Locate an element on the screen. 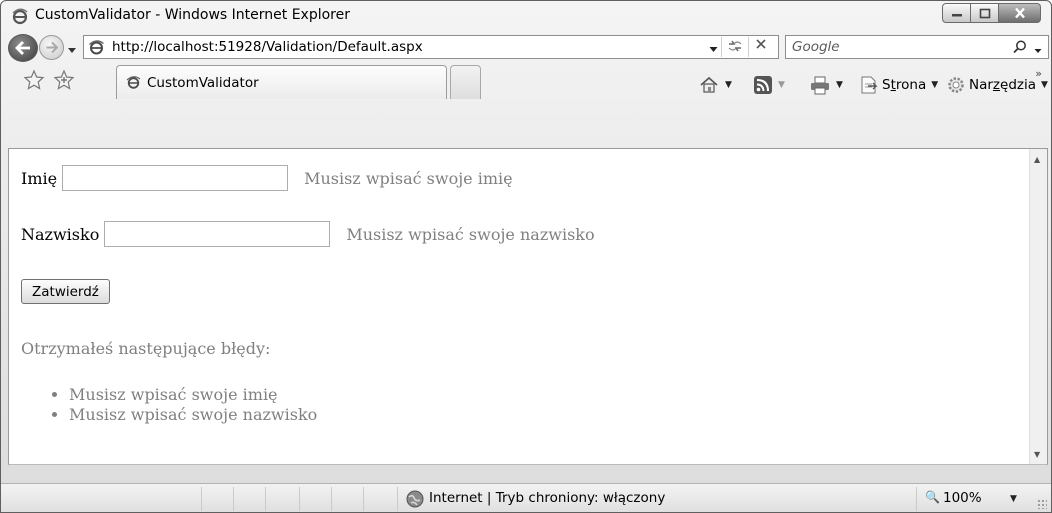 The image size is (1052, 513). rss-feed-icon is located at coordinates (763, 85).